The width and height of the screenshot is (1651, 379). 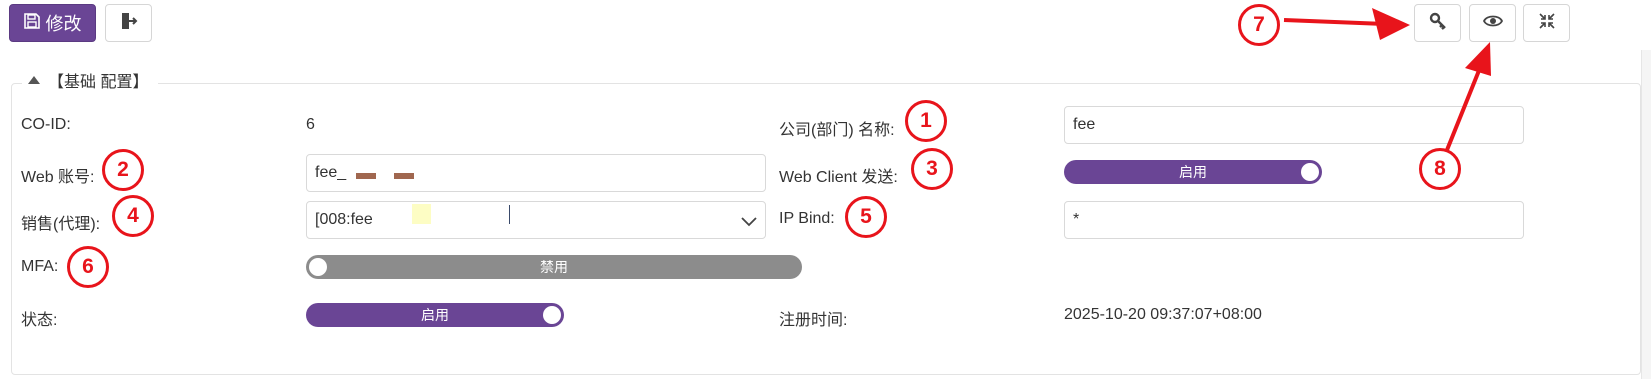 I want to click on annotation-badge-2: 2, so click(x=123, y=170).